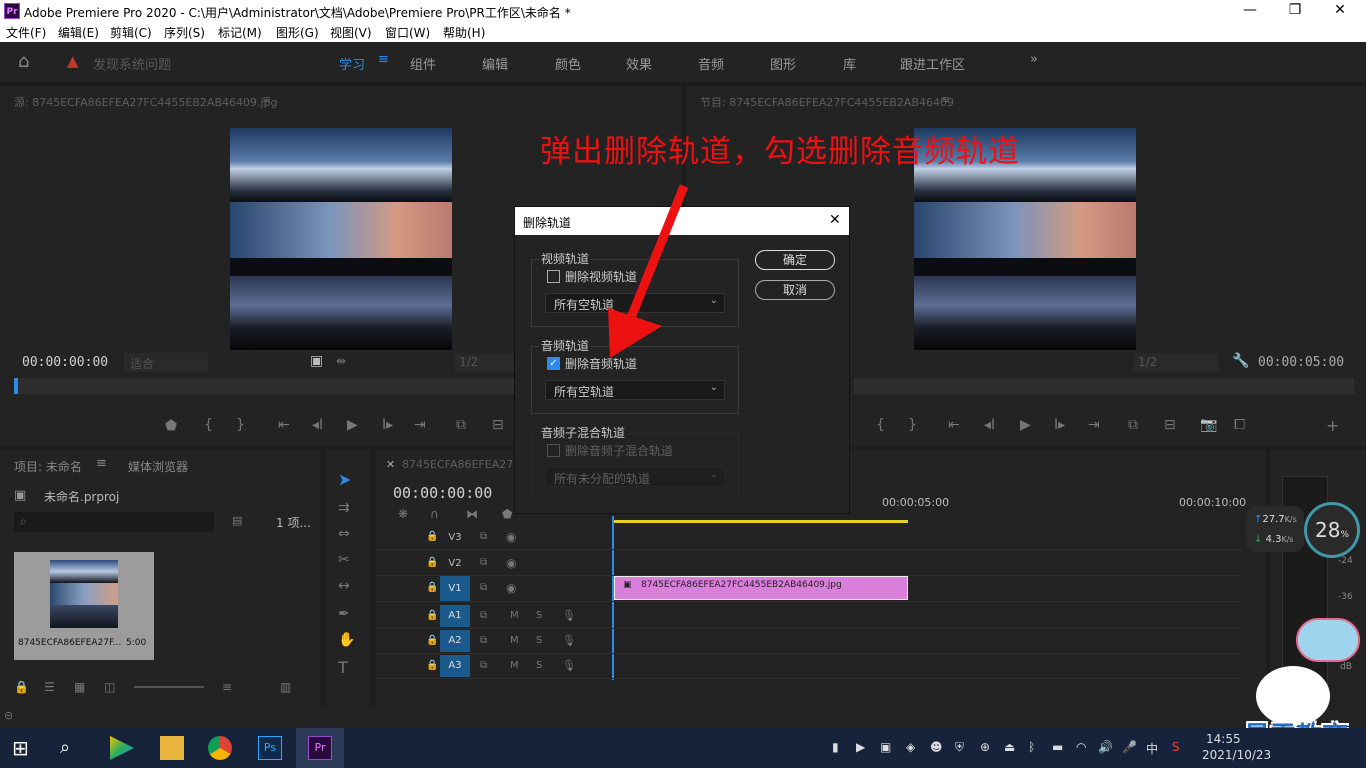 This screenshot has height=768, width=1366. I want to click on overwrite-clip-icon: ⊟, so click(498, 425).